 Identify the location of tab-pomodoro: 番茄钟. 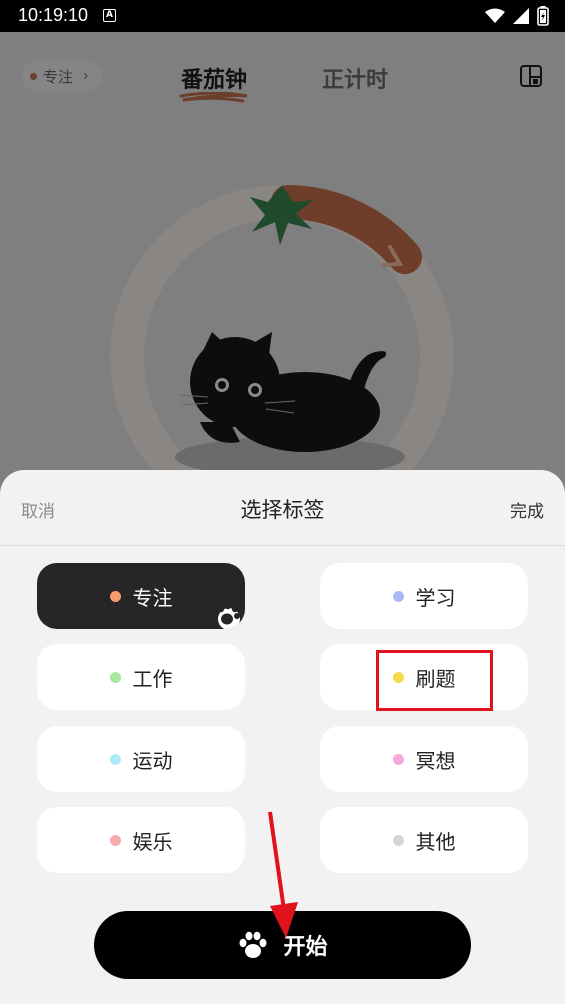
(214, 78).